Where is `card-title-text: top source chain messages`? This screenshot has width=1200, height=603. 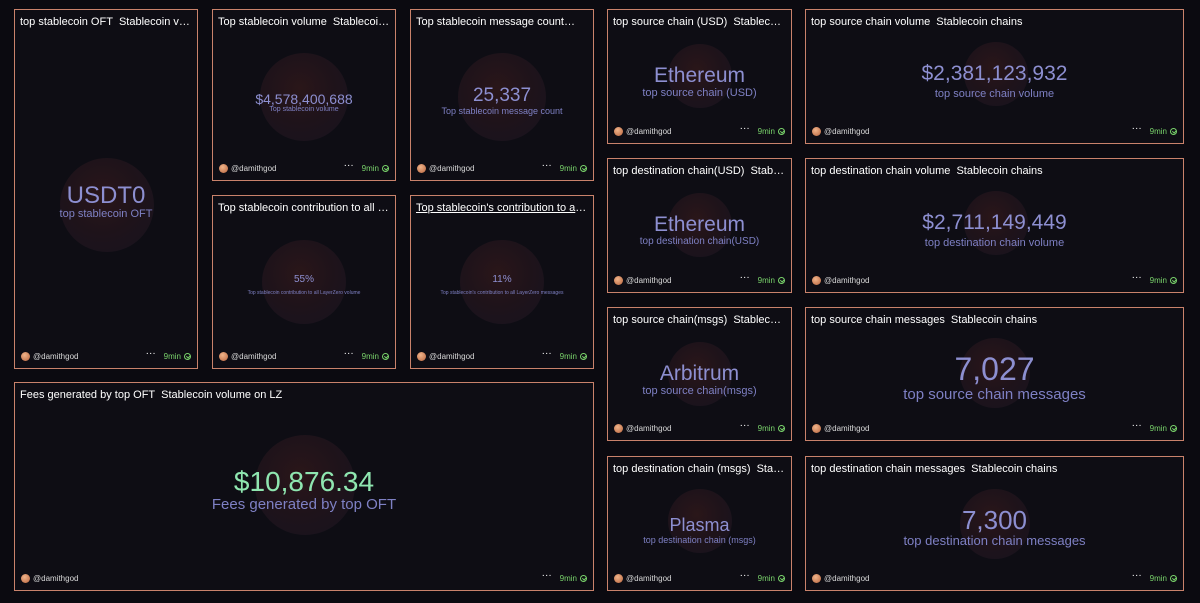 card-title-text: top source chain messages is located at coordinates (878, 320).